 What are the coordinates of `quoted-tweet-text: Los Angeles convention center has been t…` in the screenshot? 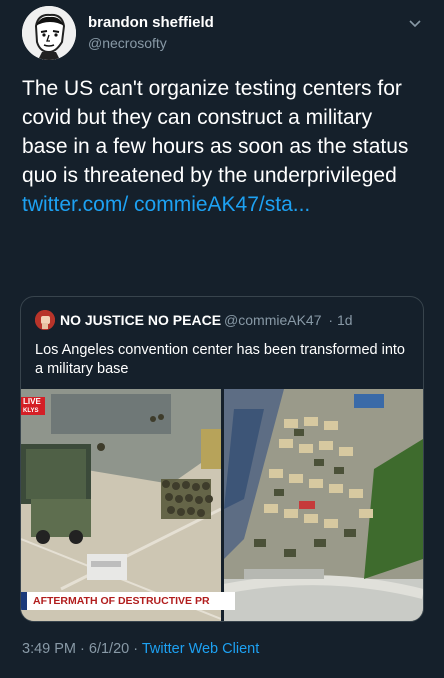 It's located at (220, 359).